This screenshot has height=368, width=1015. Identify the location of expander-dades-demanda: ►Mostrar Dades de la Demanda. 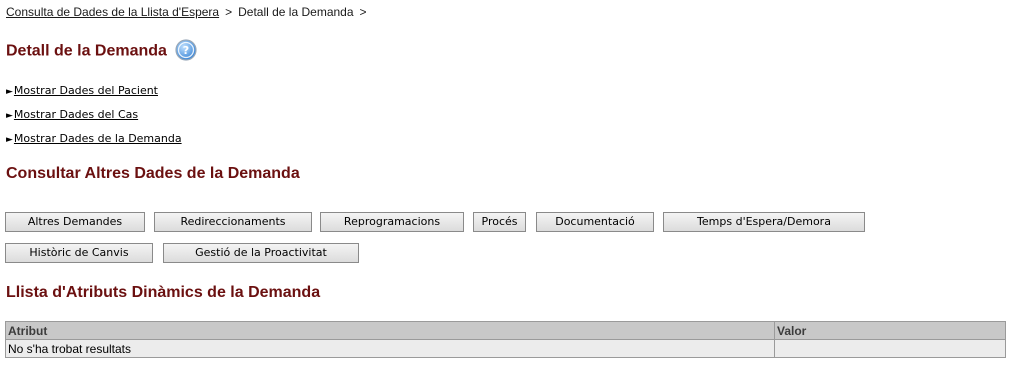
(94, 138).